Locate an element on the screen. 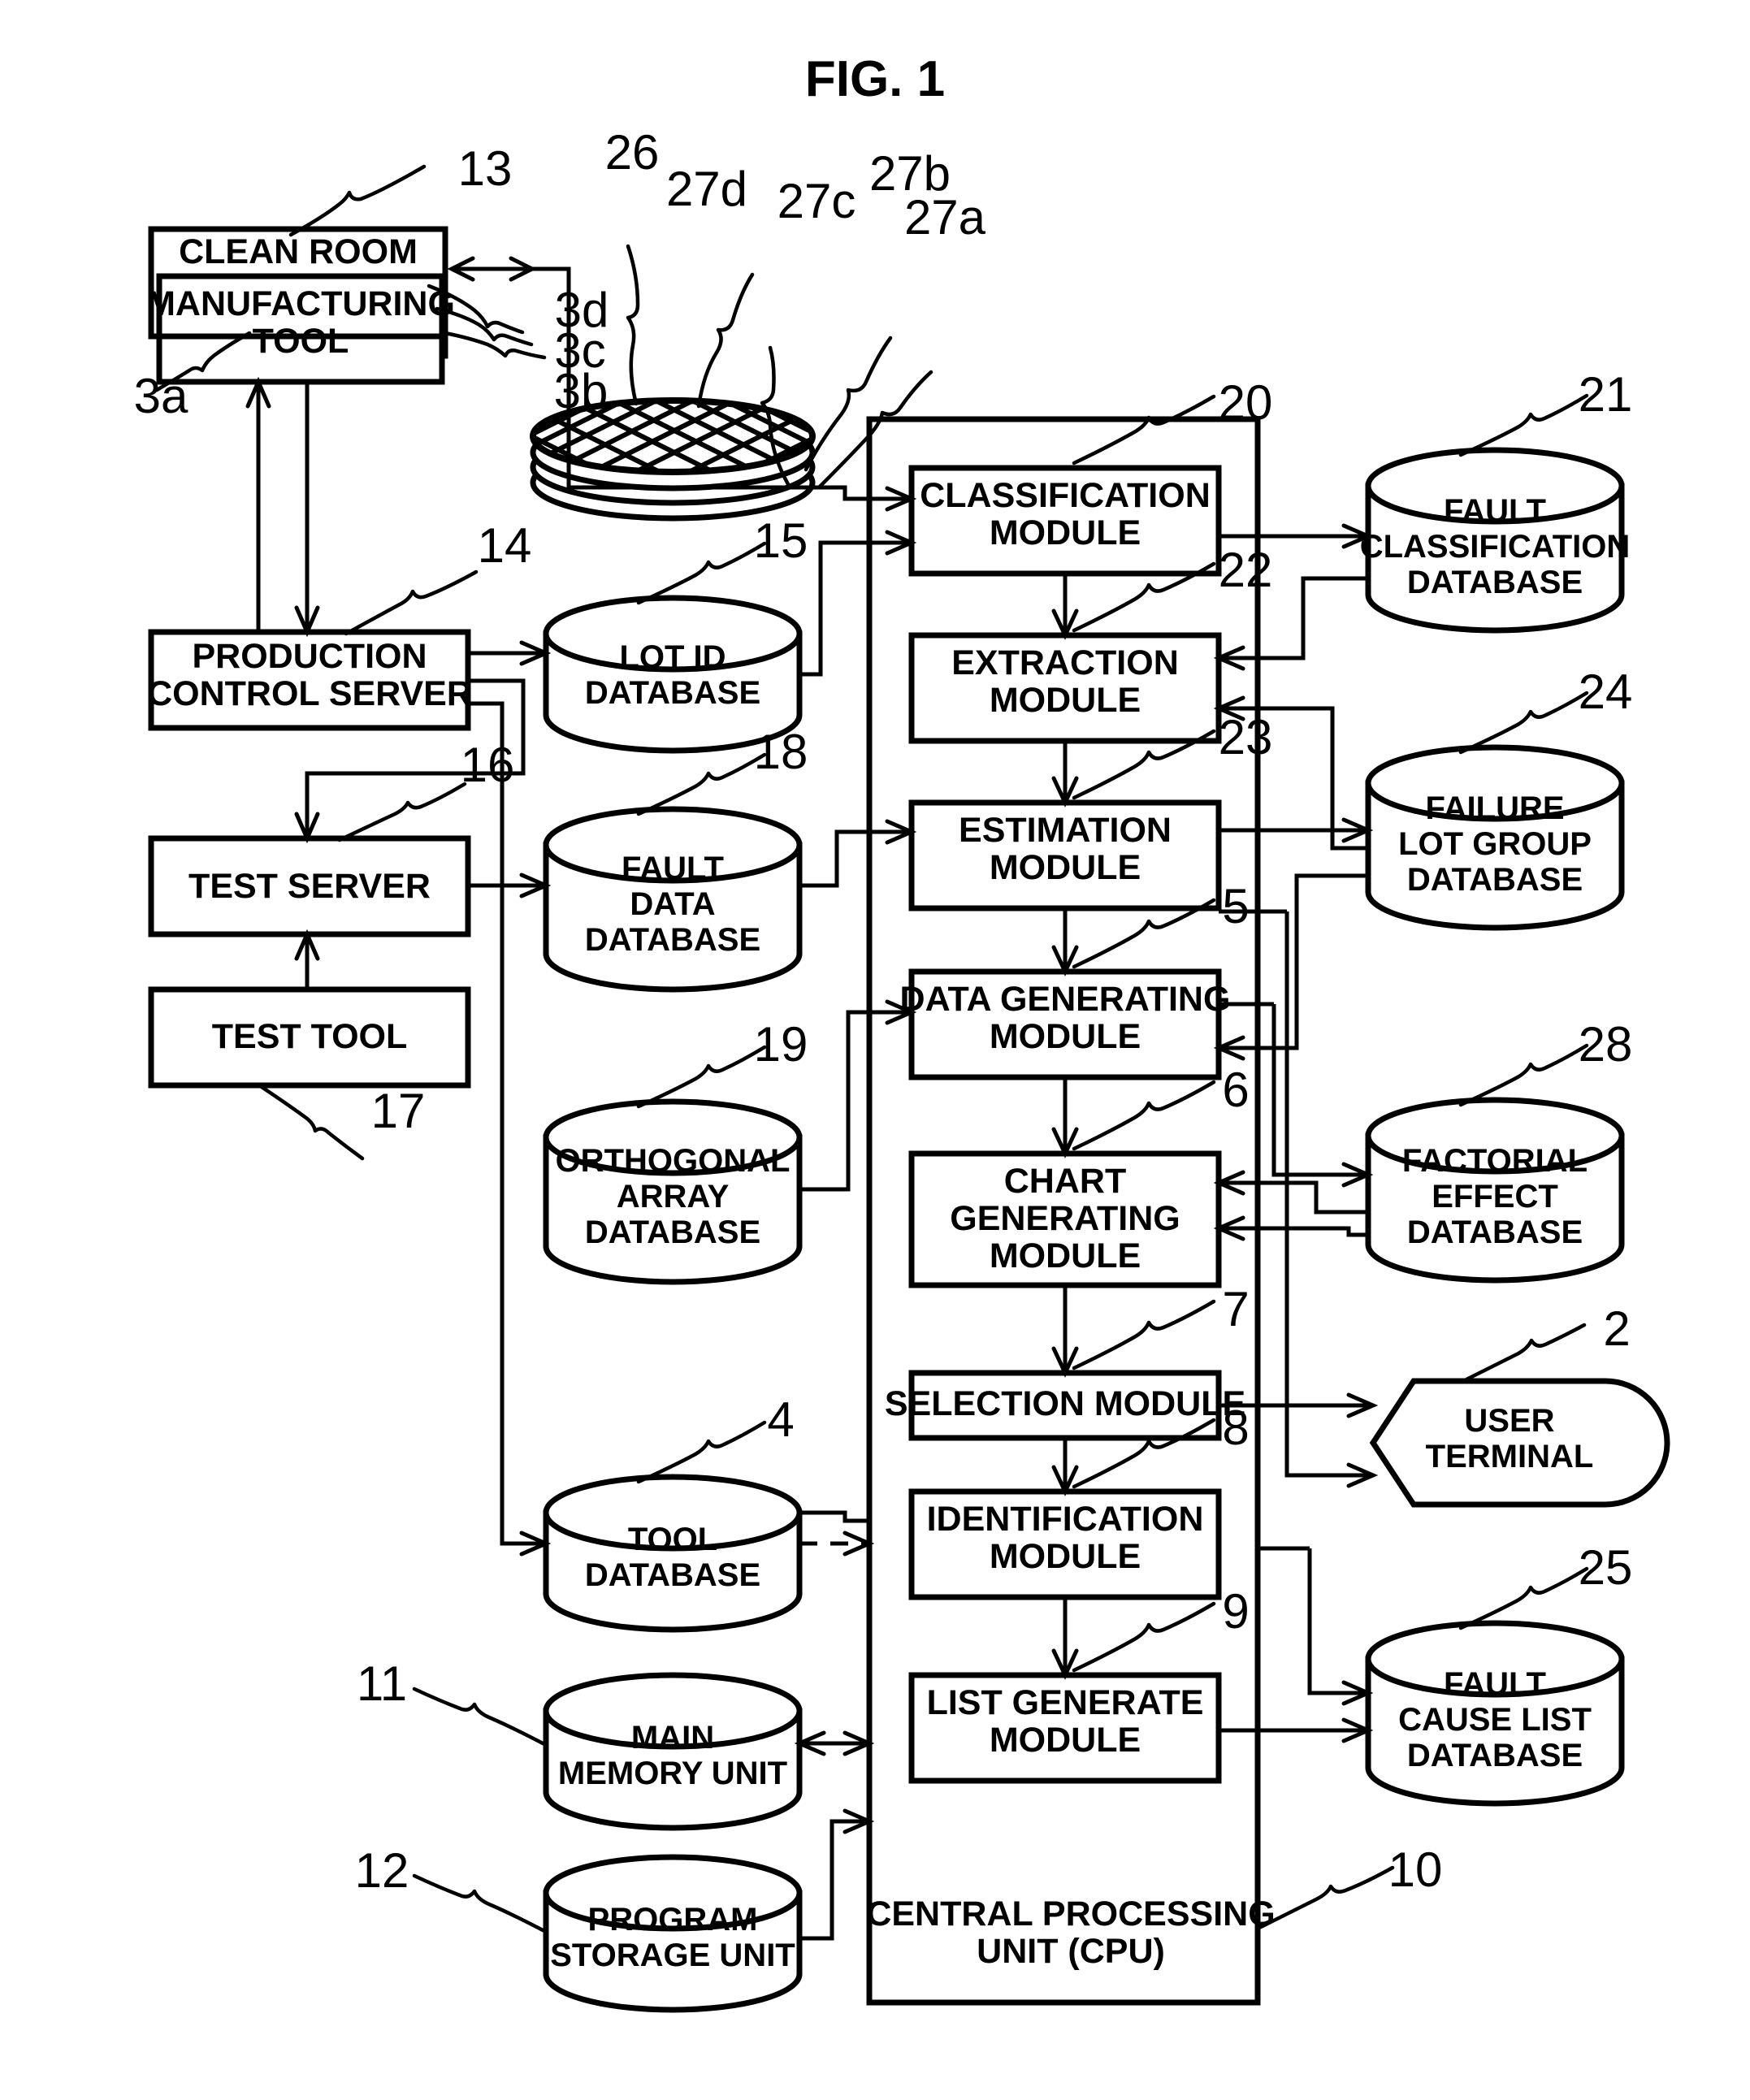  ref-16: 16 is located at coordinates (488, 765).